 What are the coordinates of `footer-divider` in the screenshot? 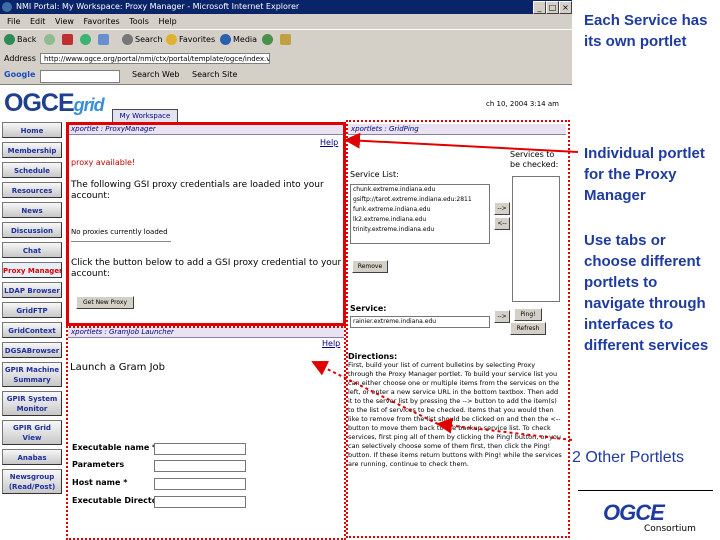 It's located at (645, 490).